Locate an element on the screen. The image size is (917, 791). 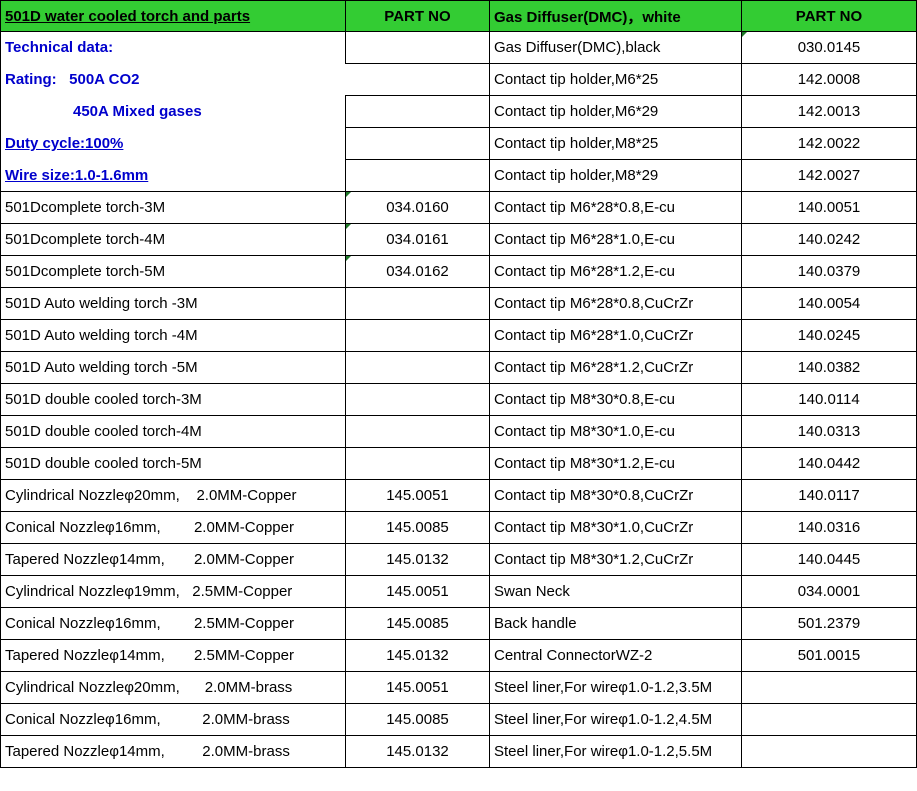
left-item-name: Cylindrical Nozzleφ20mm, 2.0MM-Copper is located at coordinates (173, 495).